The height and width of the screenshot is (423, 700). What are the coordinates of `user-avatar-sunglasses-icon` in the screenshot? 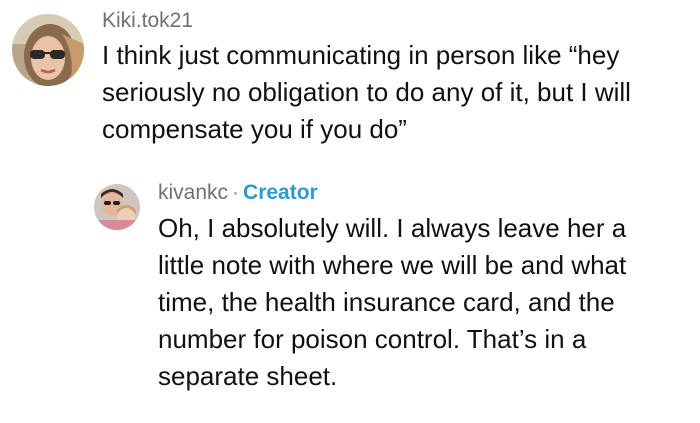 It's located at (48, 50).